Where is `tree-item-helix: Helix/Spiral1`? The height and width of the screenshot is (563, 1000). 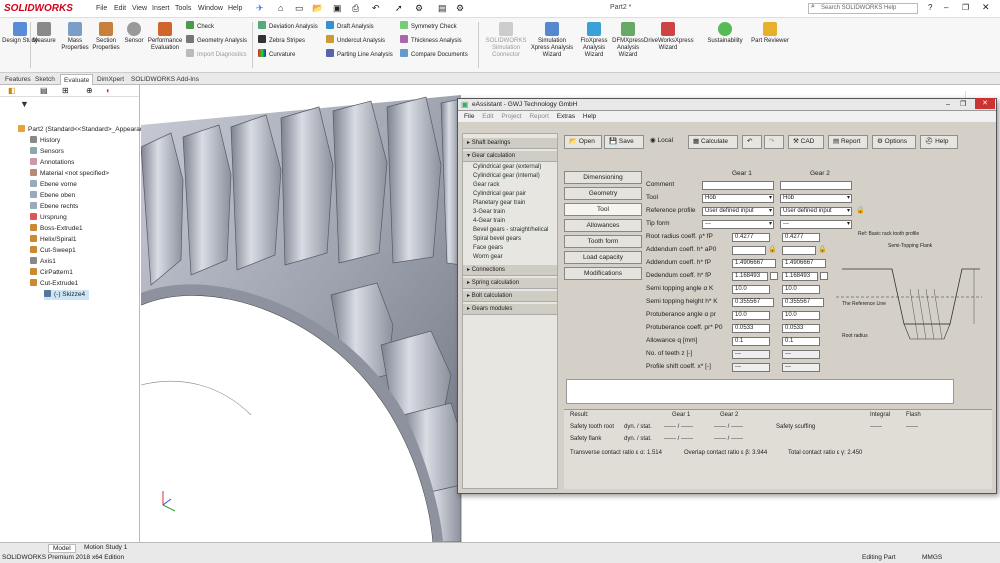 tree-item-helix: Helix/Spiral1 is located at coordinates (53, 240).